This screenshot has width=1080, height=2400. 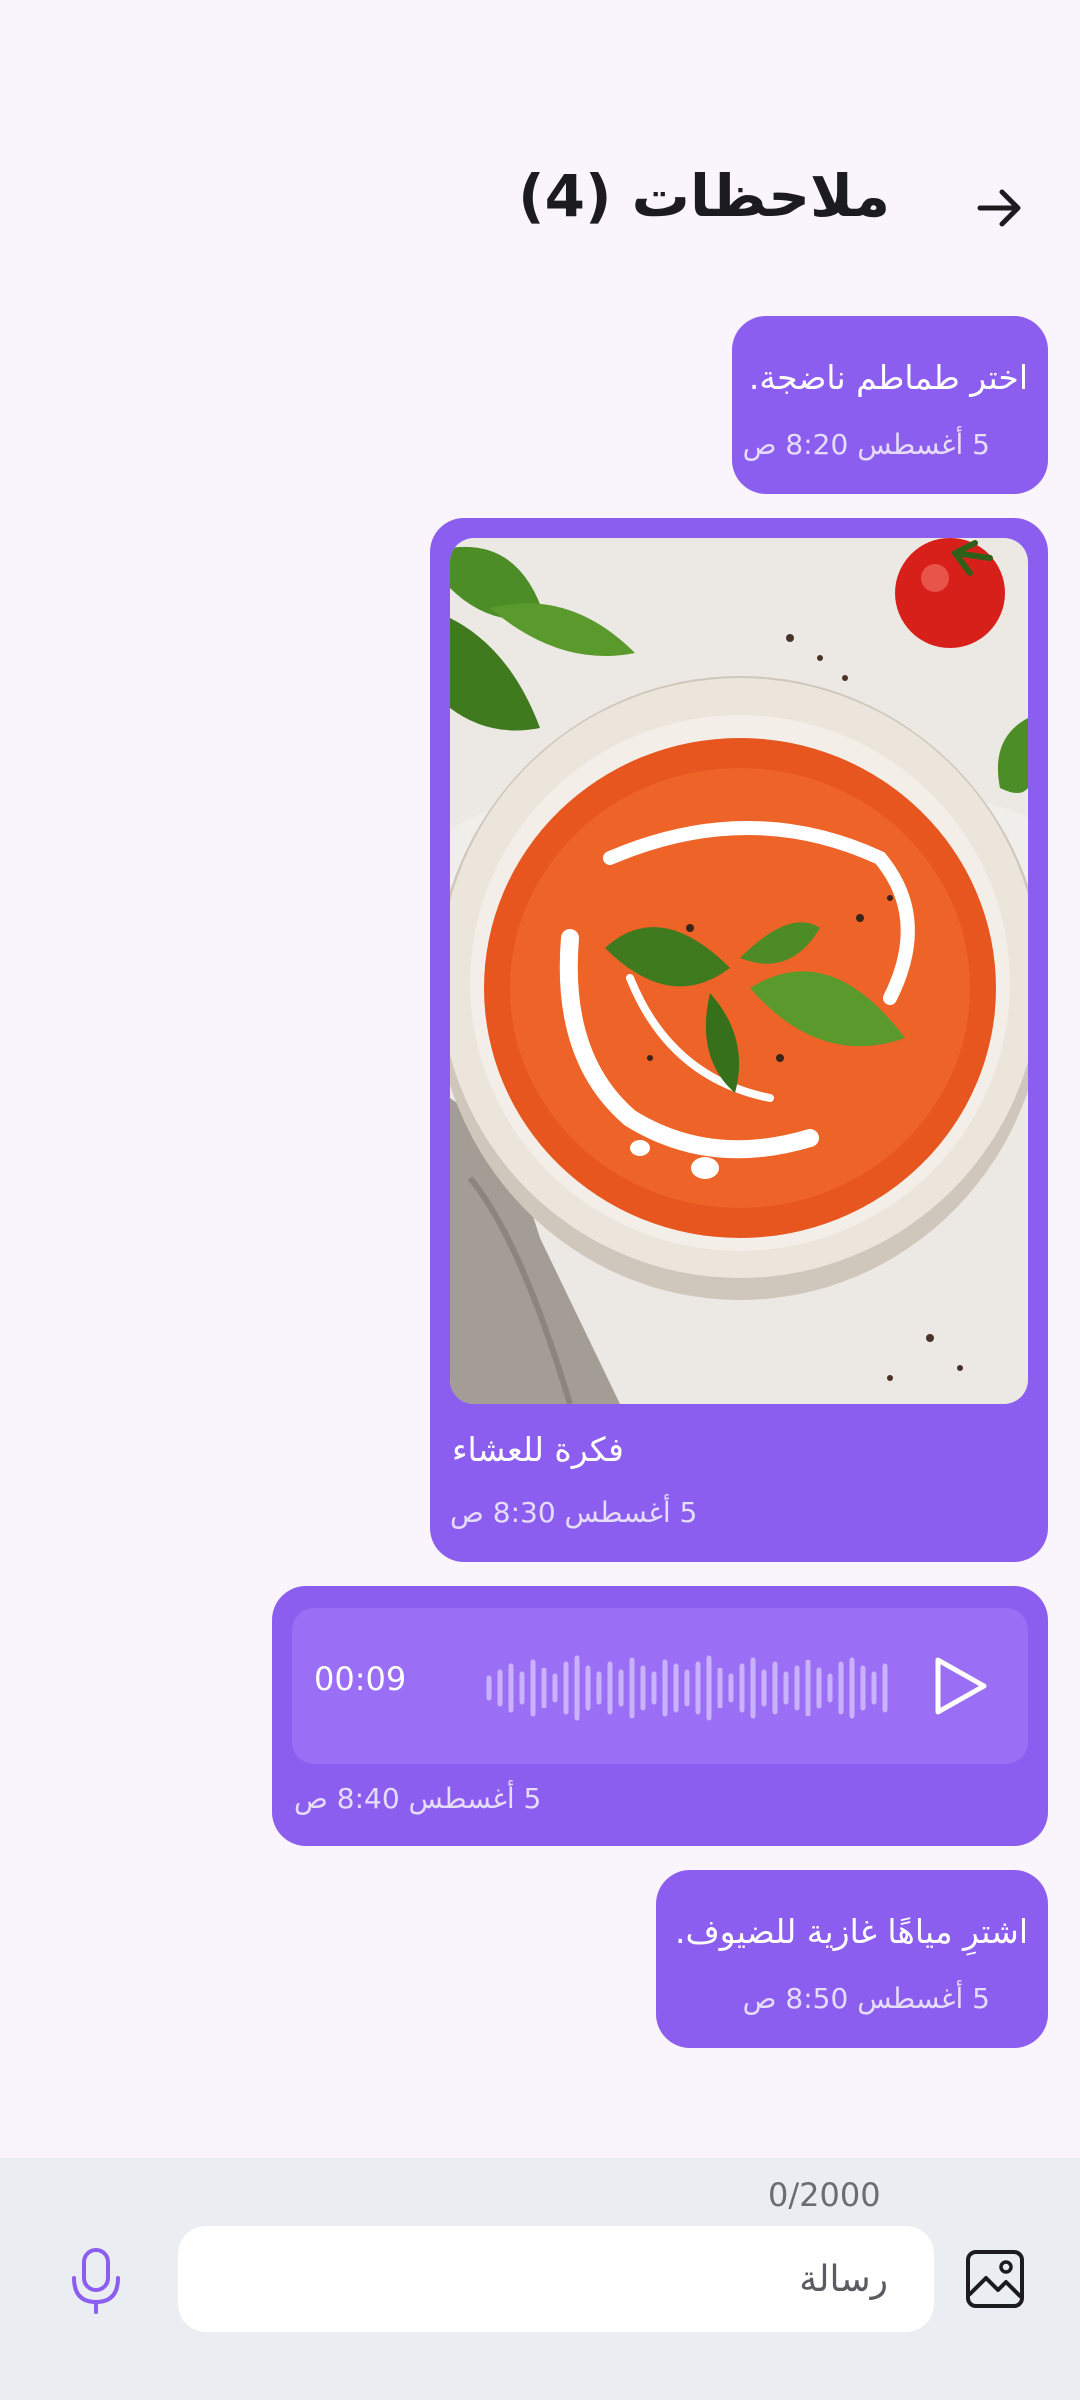 What do you see at coordinates (851, 1931) in the screenshot?
I see `message-text: اشترِ مياهًا غازية للضيوف.` at bounding box center [851, 1931].